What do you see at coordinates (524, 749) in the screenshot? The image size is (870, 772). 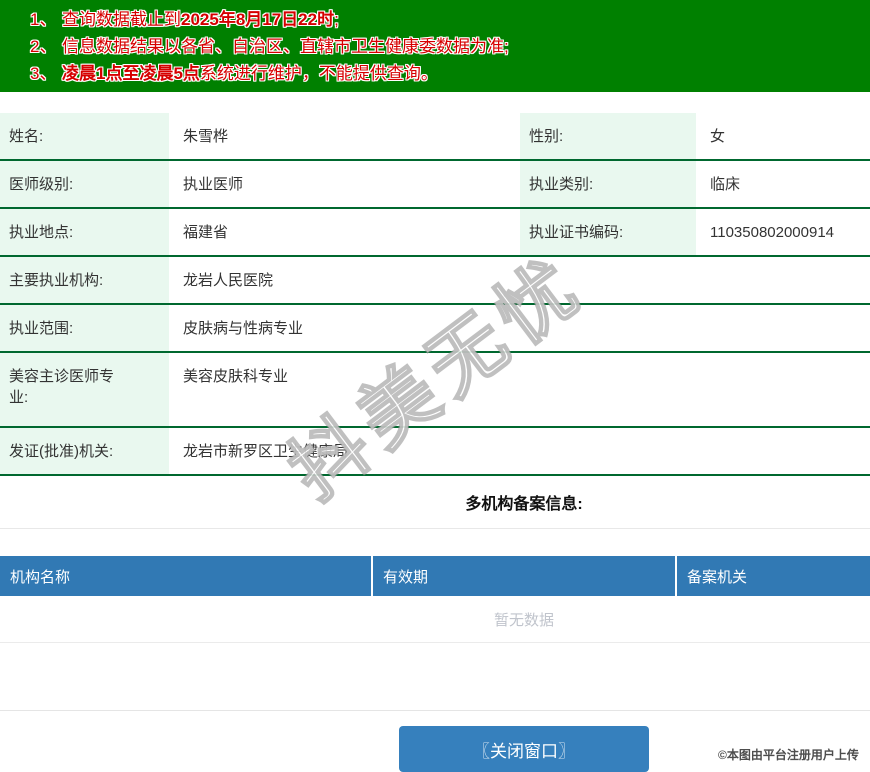 I see `close-window-button: 〖关闭窗口〗` at bounding box center [524, 749].